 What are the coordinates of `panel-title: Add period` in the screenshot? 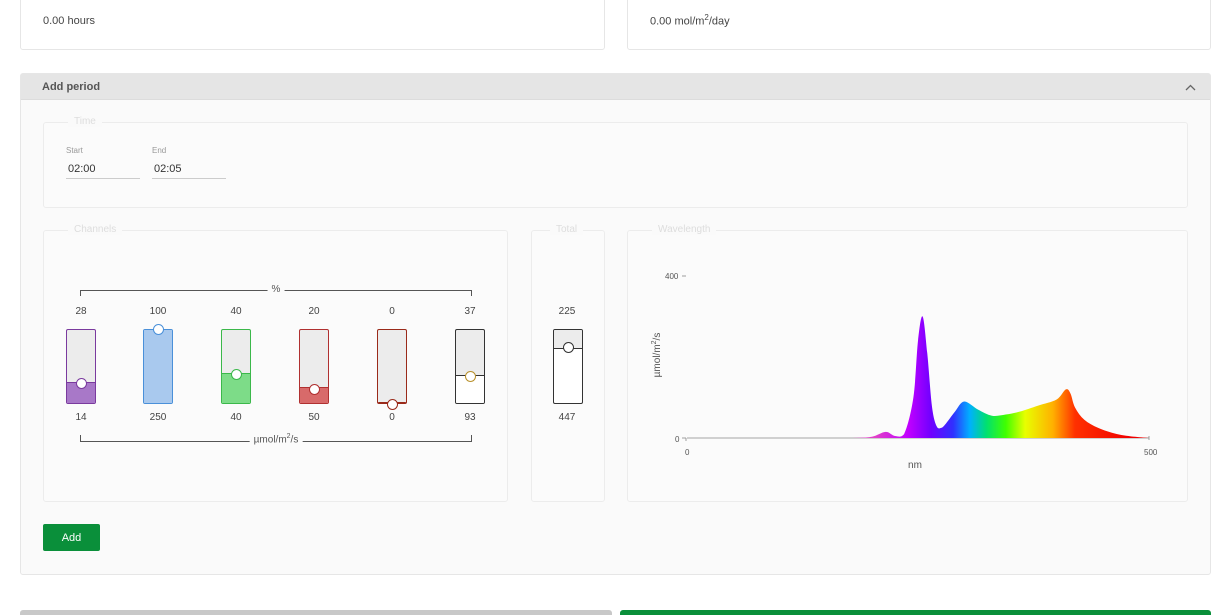 It's located at (71, 87).